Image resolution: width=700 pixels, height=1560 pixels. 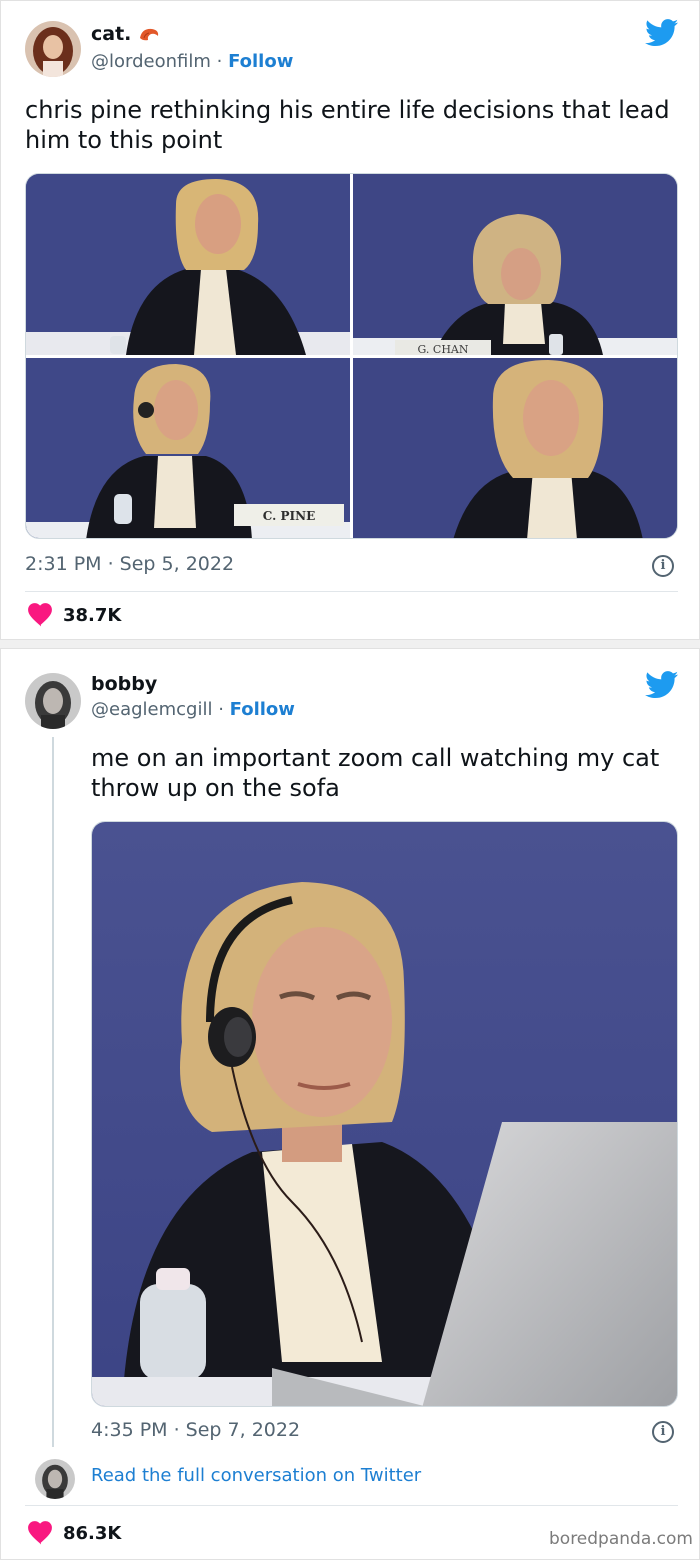 What do you see at coordinates (151, 709) in the screenshot?
I see `handle: @eaglemcgill` at bounding box center [151, 709].